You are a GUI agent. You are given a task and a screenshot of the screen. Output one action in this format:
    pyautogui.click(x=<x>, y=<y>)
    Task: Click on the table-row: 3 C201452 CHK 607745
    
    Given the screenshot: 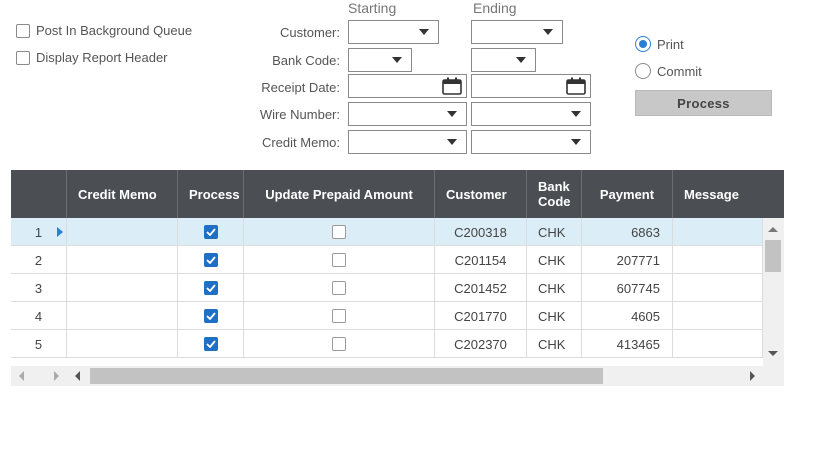 What is the action you would take?
    pyautogui.click(x=387, y=288)
    